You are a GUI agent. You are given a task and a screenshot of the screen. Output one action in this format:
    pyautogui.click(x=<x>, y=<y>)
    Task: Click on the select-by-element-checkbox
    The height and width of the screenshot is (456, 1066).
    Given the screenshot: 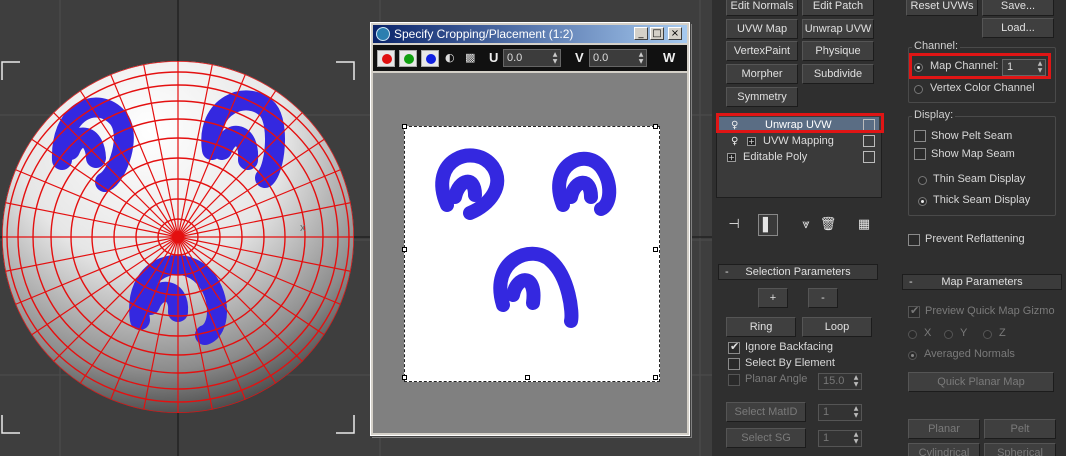 What is the action you would take?
    pyautogui.click(x=734, y=364)
    